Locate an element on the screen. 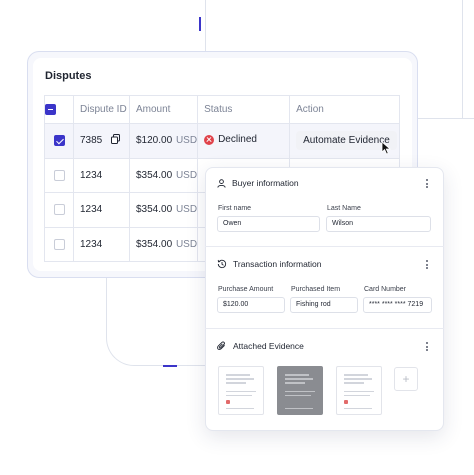 Image resolution: width=474 pixels, height=475 pixels. first-name-field: Owen is located at coordinates (268, 224).